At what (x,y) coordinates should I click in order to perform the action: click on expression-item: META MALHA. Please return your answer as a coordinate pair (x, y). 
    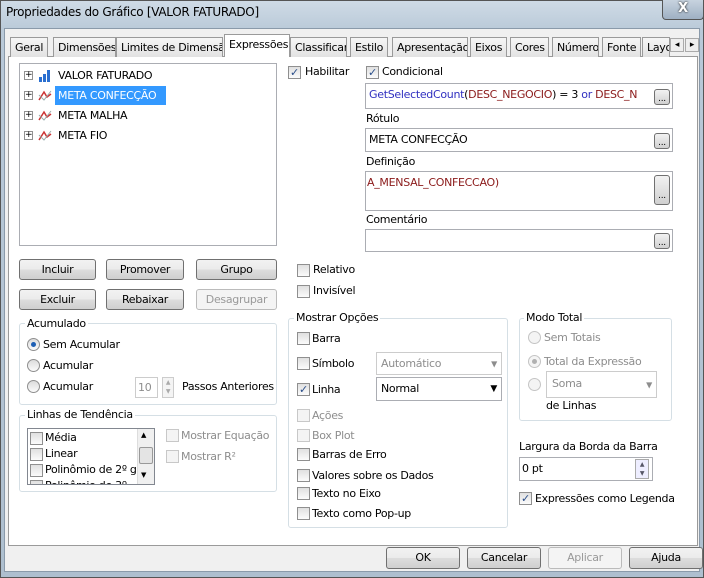
    Looking at the image, I should click on (92, 115).